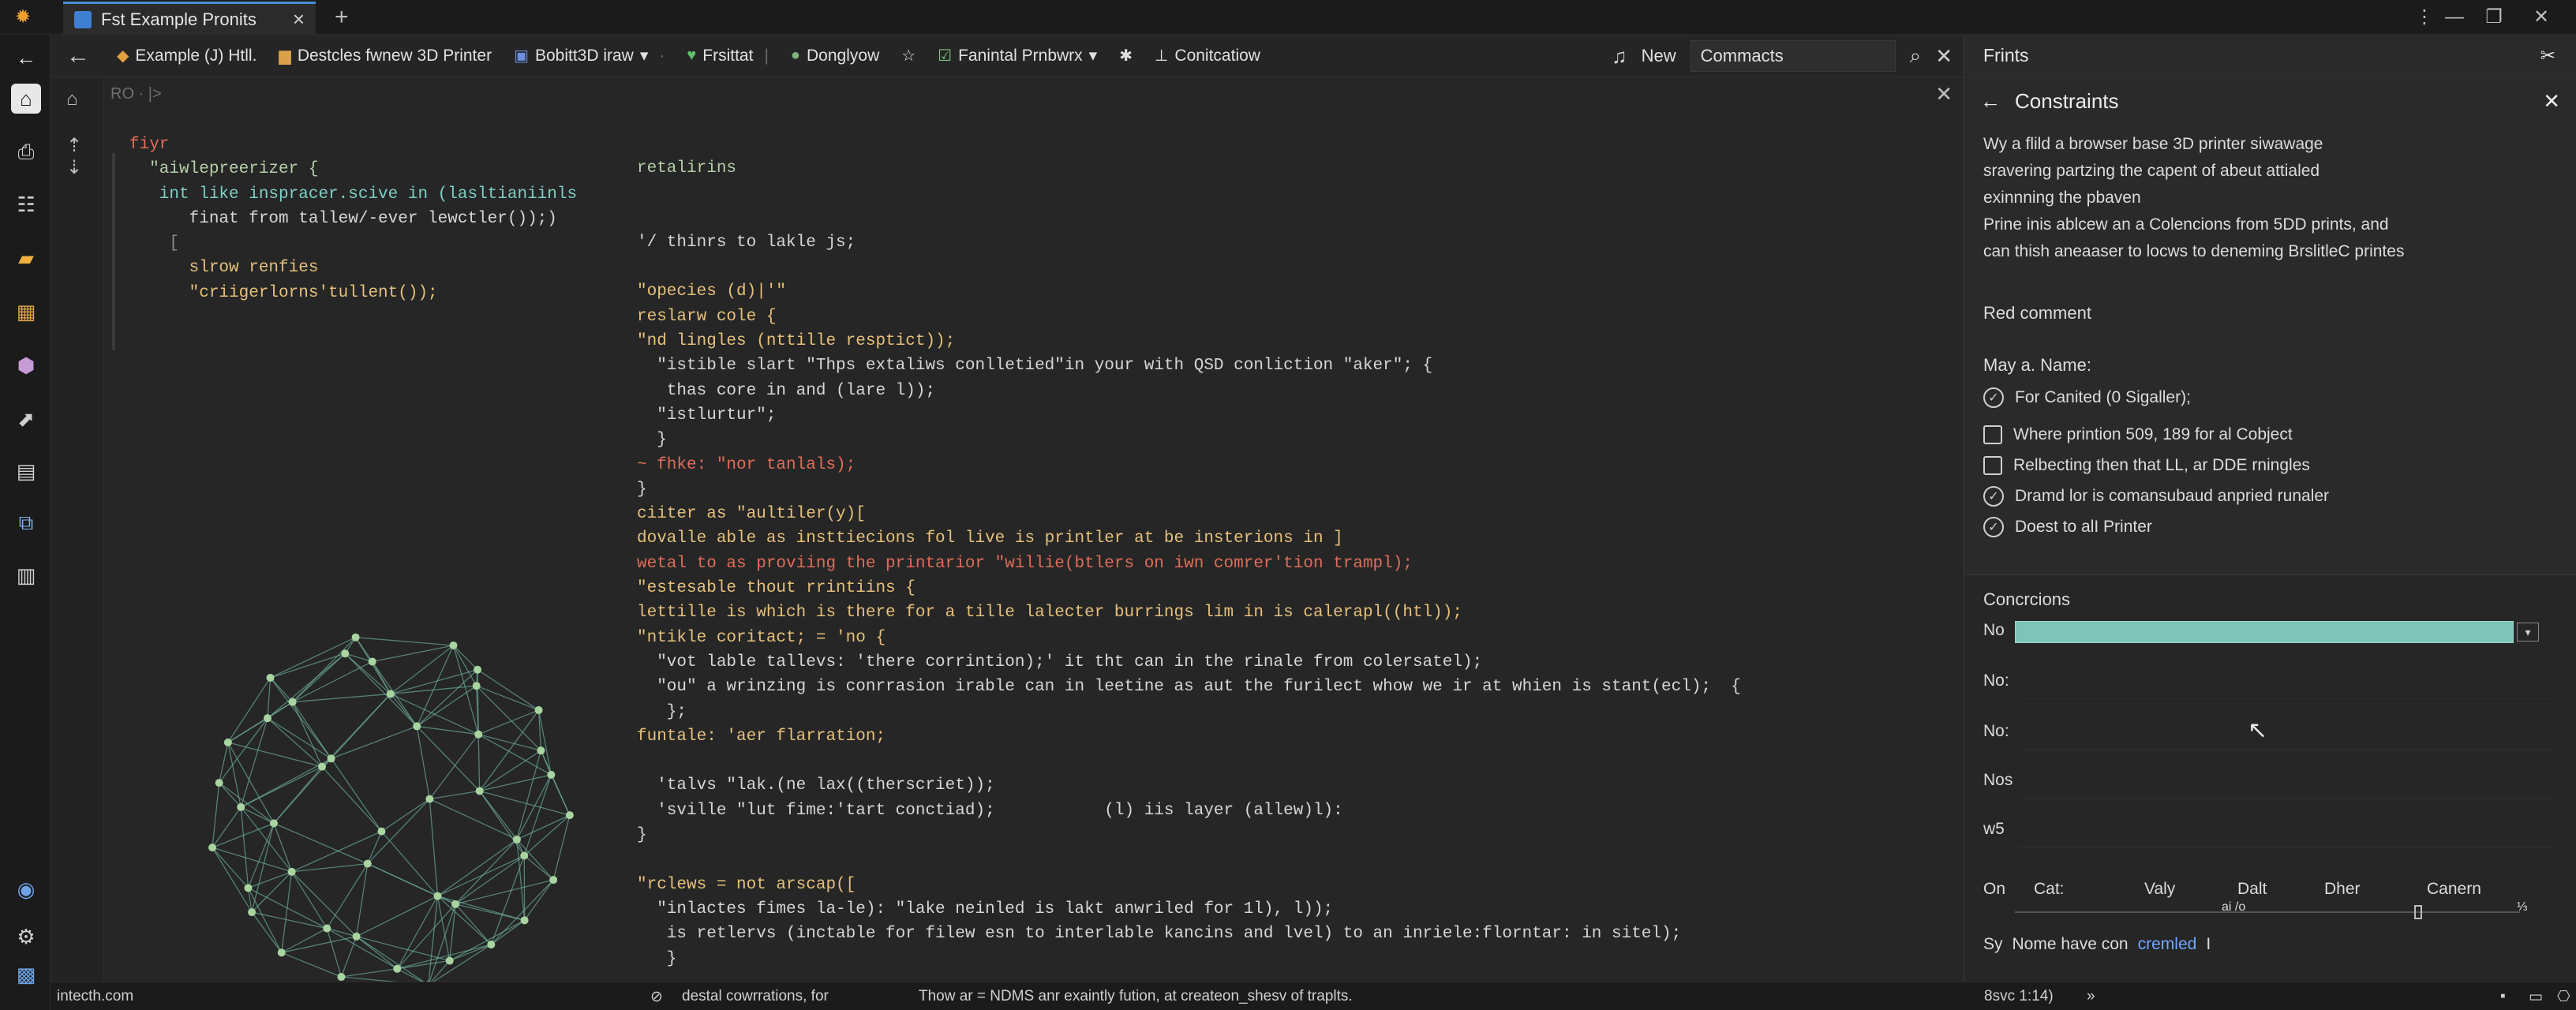 Image resolution: width=2576 pixels, height=1010 pixels. I want to click on code-line: "opecies (d)|'", so click(712, 291).